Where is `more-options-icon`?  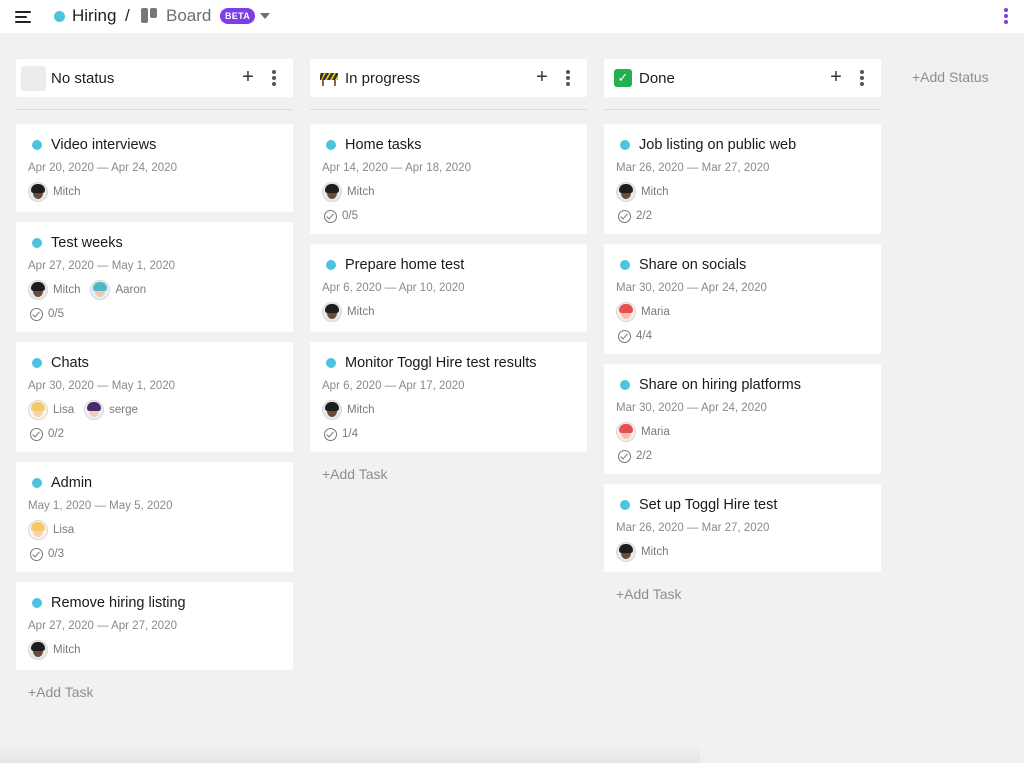 more-options-icon is located at coordinates (1006, 16).